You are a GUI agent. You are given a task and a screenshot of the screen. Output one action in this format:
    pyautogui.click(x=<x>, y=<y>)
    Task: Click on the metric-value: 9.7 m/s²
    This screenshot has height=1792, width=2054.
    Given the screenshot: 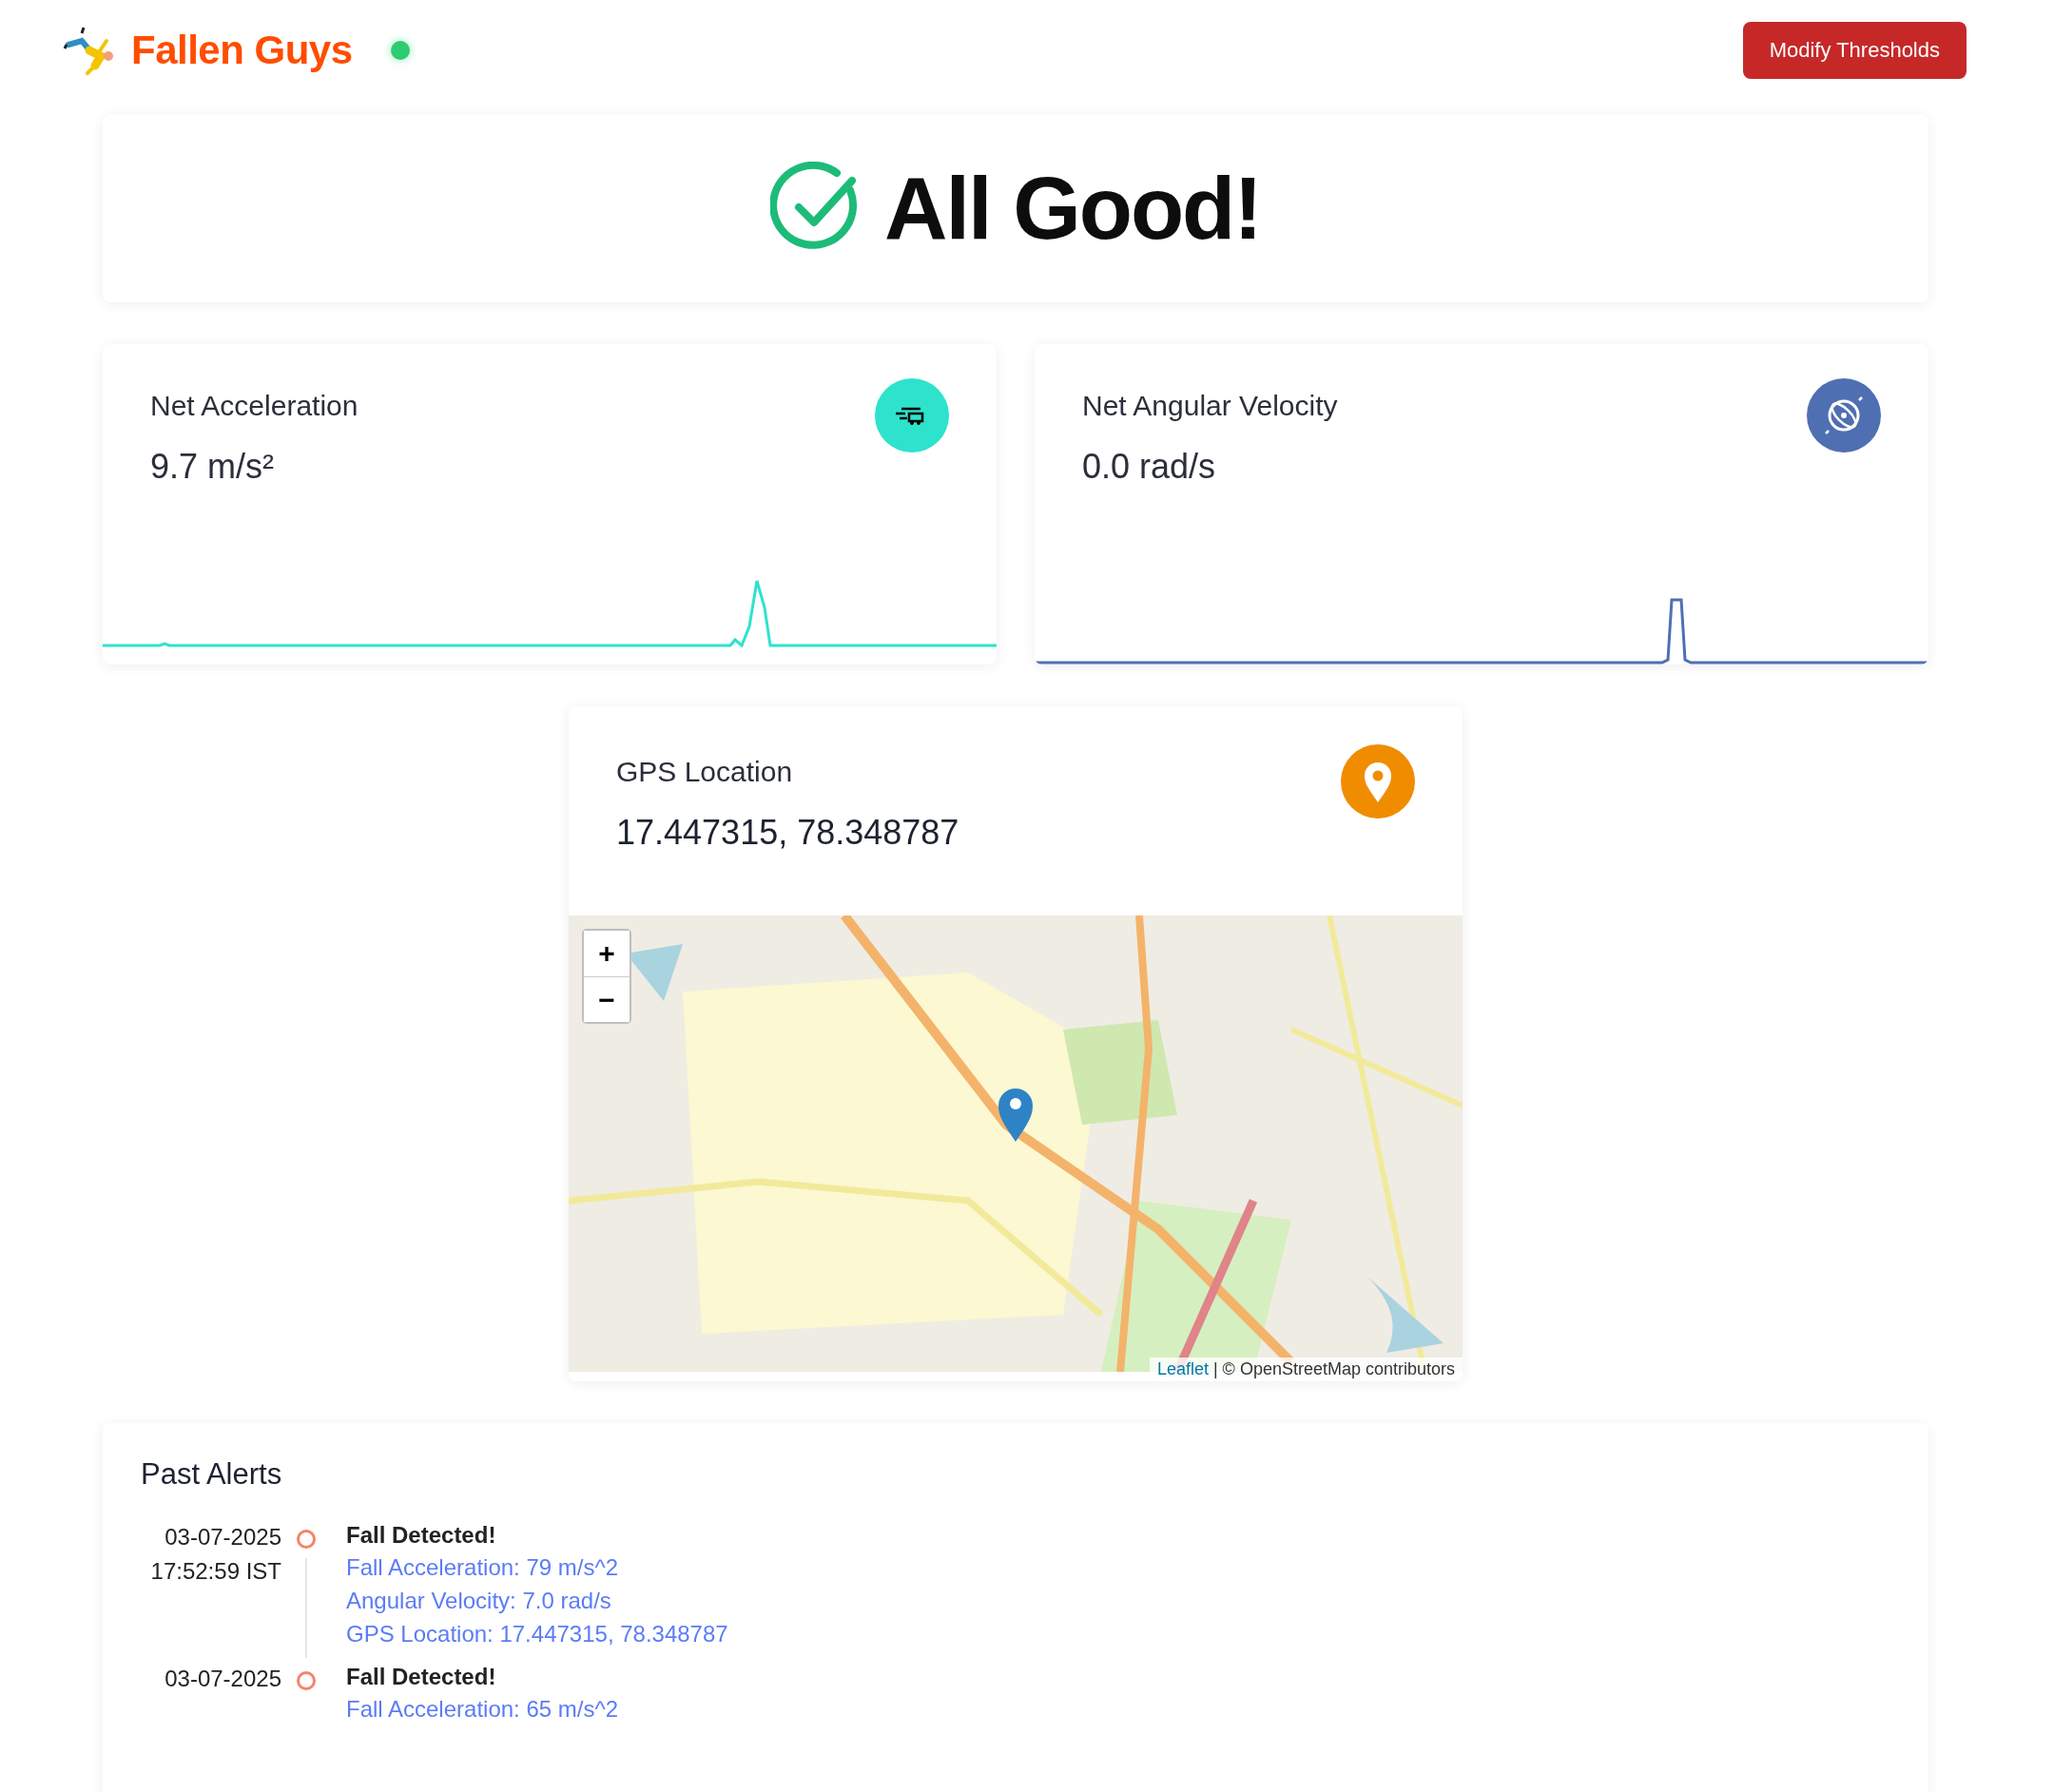 What is the action you would take?
    pyautogui.click(x=213, y=467)
    